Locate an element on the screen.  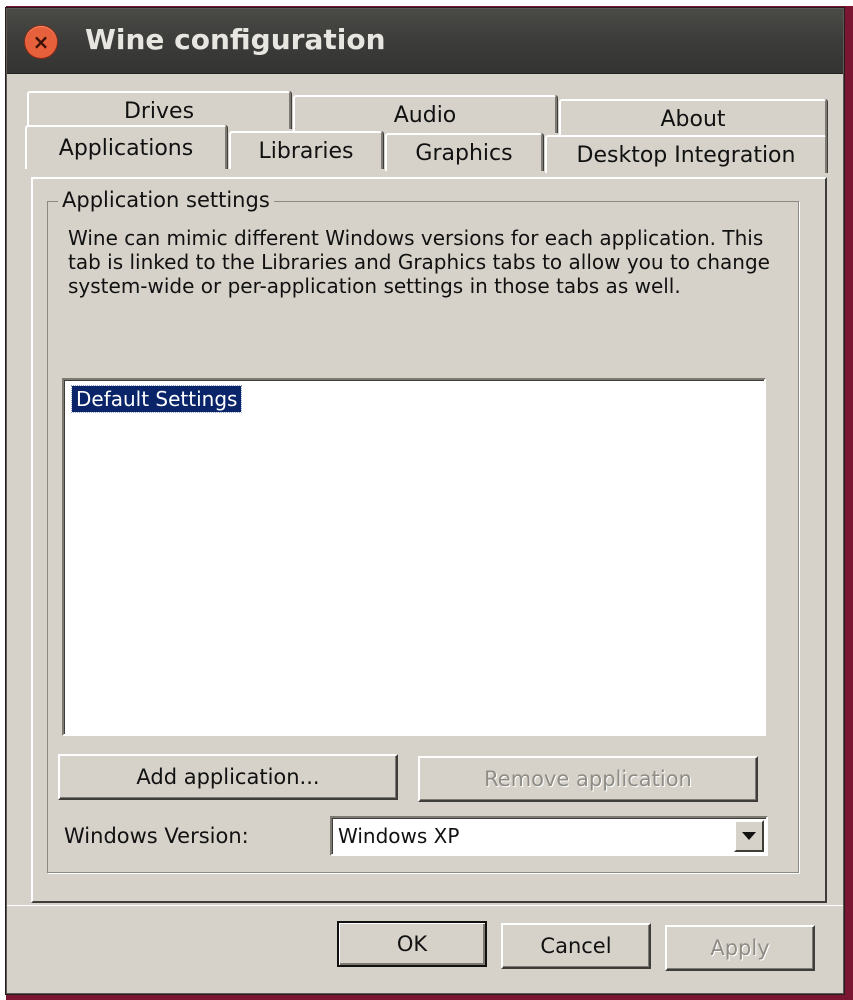
tab-audio: Audio is located at coordinates (425, 114).